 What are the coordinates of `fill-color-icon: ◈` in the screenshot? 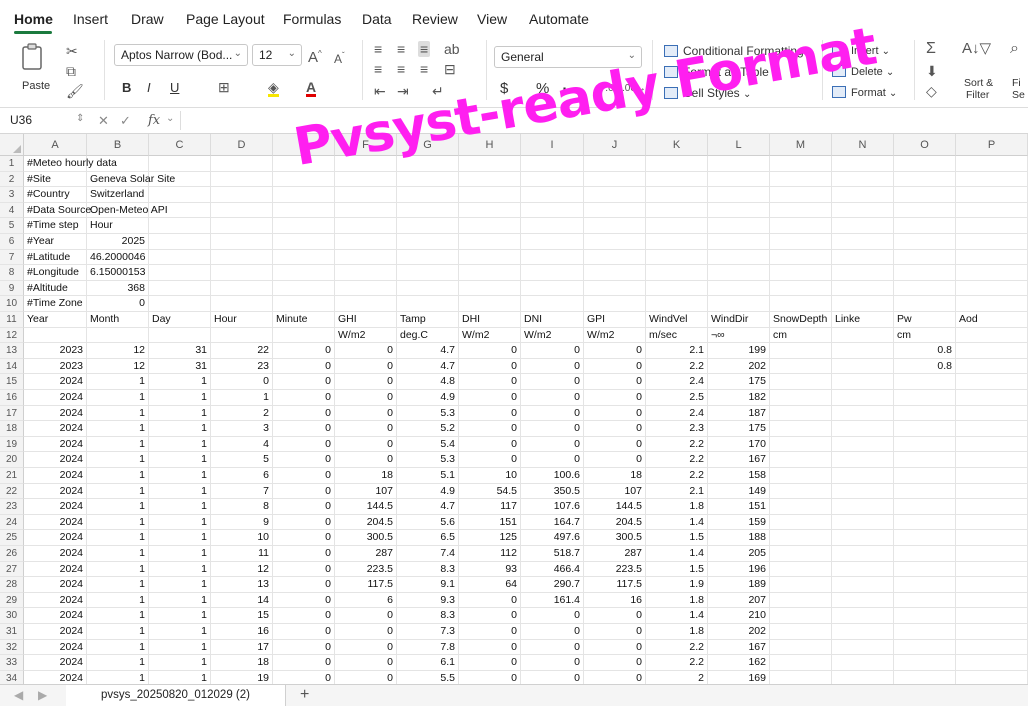 It's located at (273, 88).